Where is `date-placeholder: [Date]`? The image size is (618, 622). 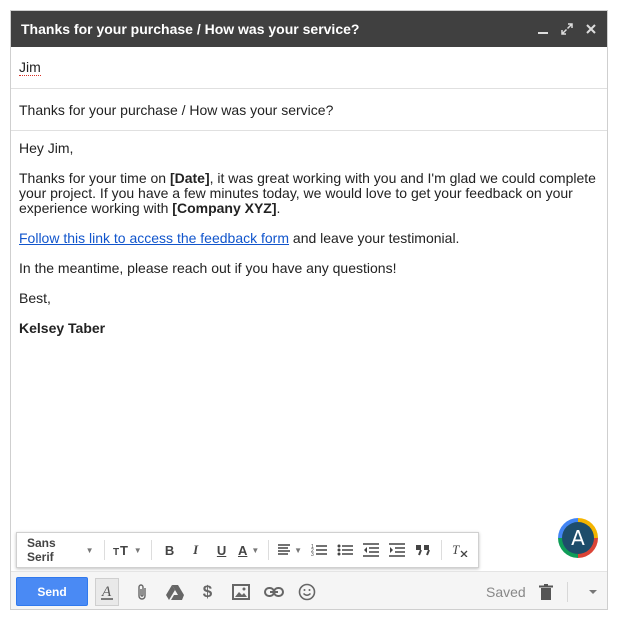
date-placeholder: [Date] is located at coordinates (189, 178).